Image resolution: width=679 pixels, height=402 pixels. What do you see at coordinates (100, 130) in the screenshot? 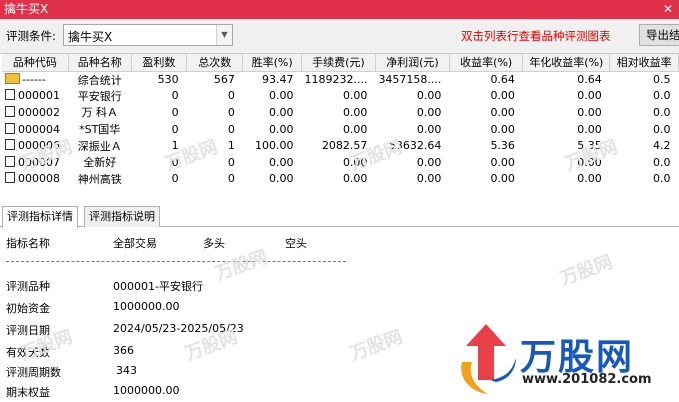
I see `cell-name: *ST国华` at bounding box center [100, 130].